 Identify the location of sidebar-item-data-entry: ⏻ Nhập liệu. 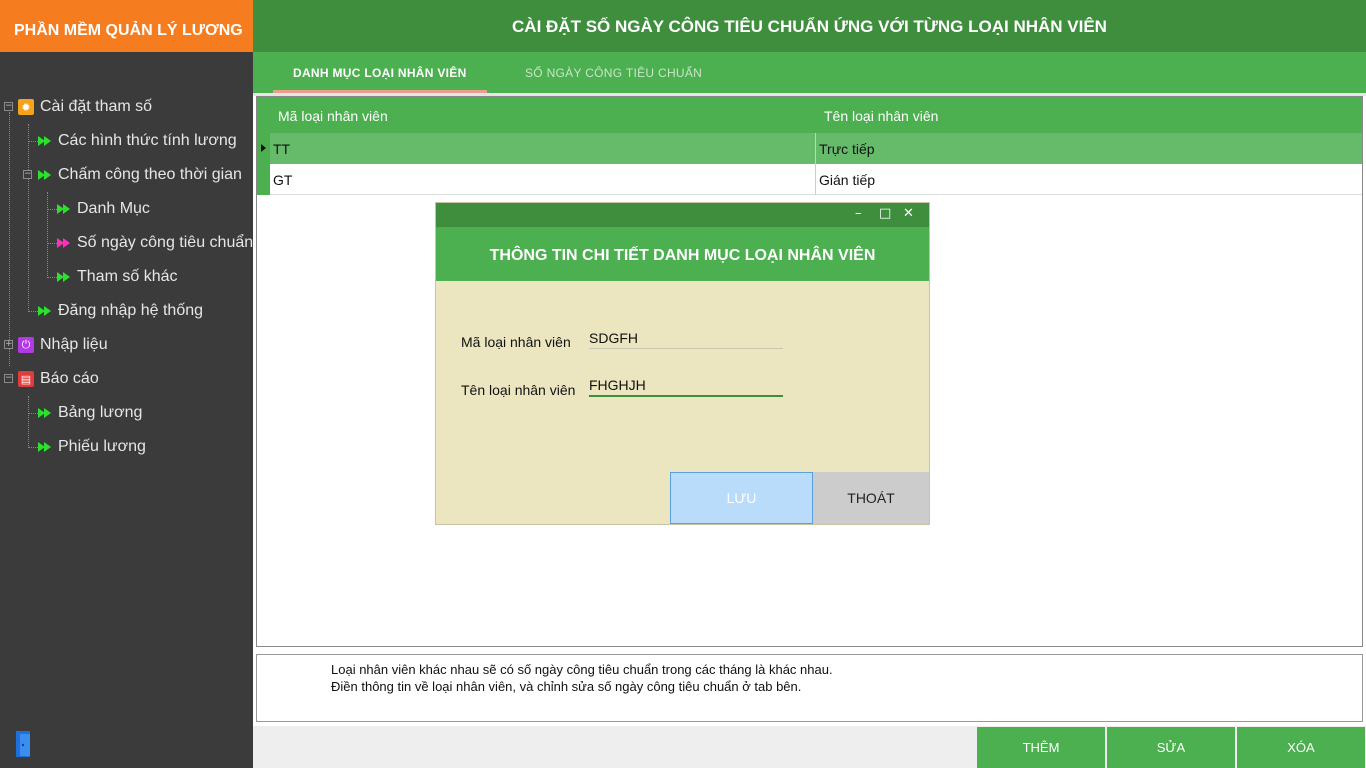
(63, 345).